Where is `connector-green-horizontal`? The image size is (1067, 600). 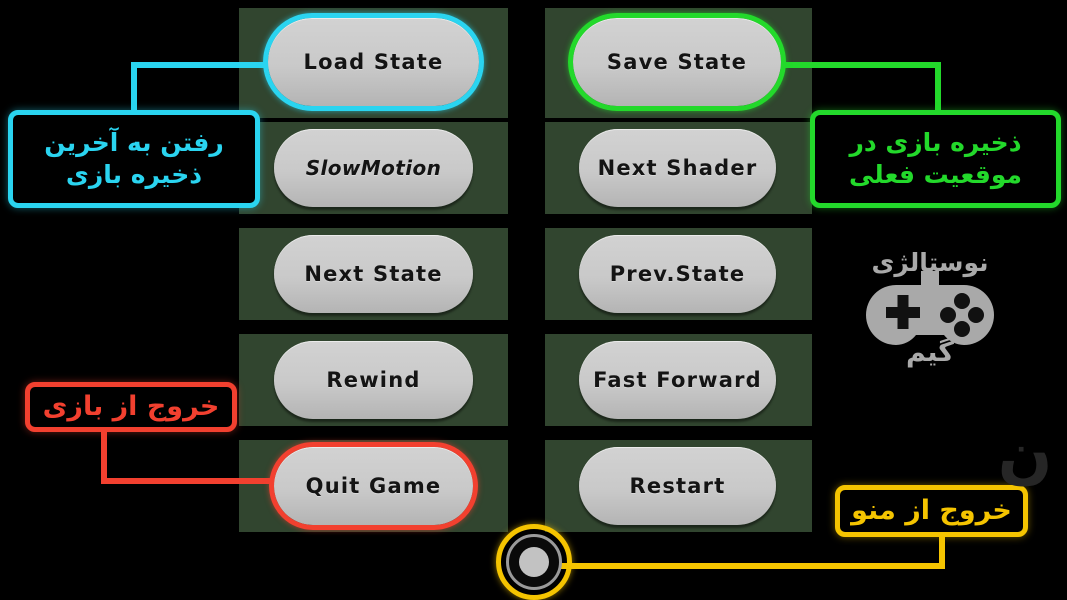 connector-green-horizontal is located at coordinates (858, 65).